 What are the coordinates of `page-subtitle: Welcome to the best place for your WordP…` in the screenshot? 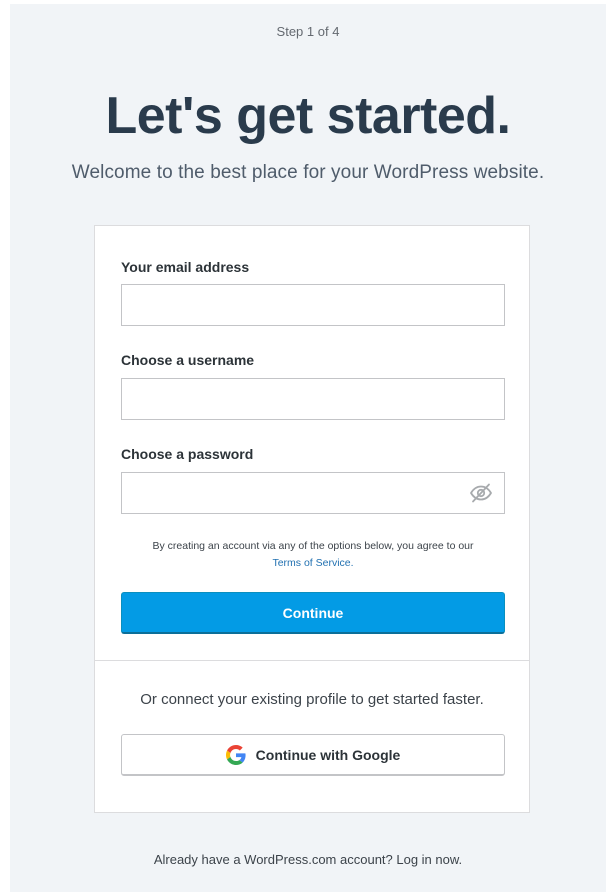 It's located at (308, 172).